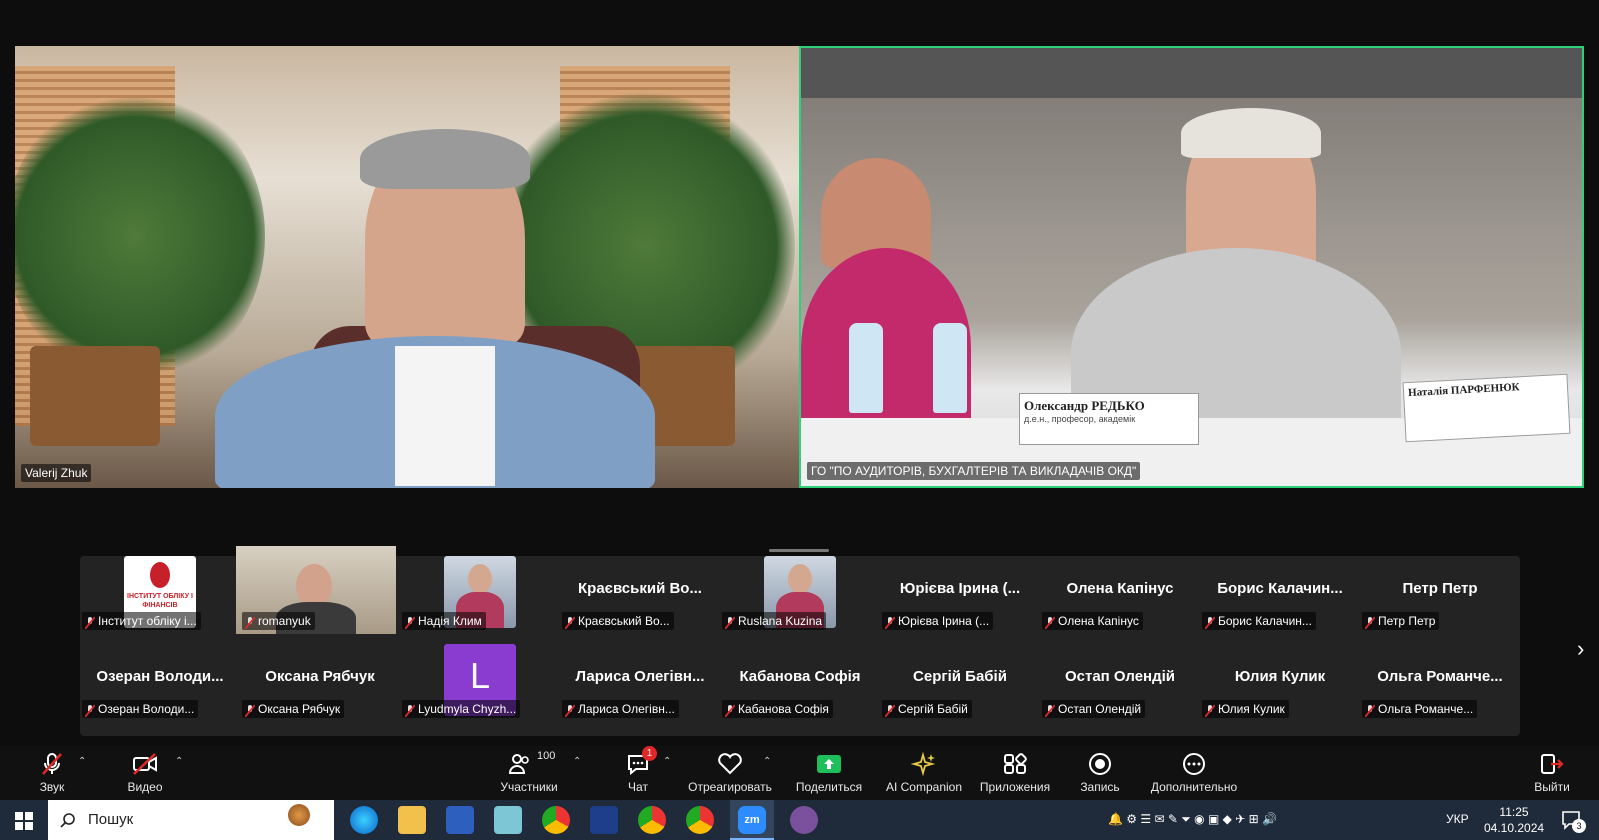 This screenshot has width=1599, height=840. What do you see at coordinates (518, 764) in the screenshot?
I see `participants-icon` at bounding box center [518, 764].